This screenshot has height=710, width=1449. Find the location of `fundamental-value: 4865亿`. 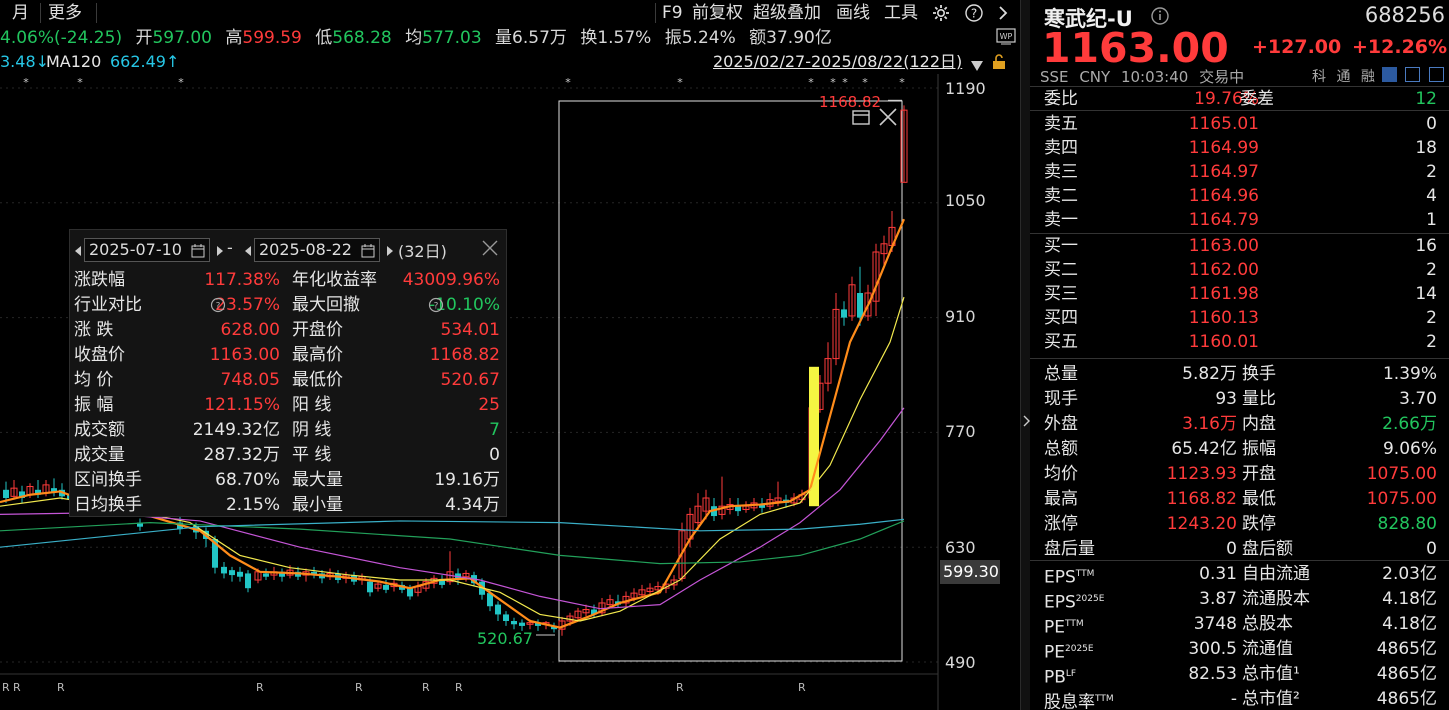

fundamental-value: 4865亿 is located at coordinates (1406, 674).